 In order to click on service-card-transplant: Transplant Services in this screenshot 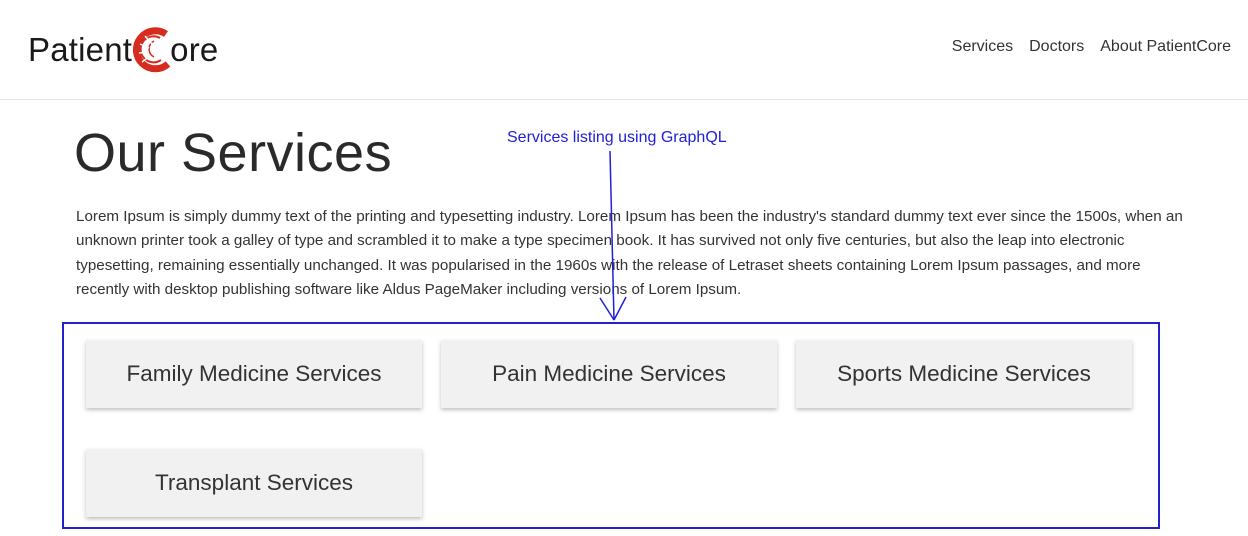, I will do `click(254, 483)`.